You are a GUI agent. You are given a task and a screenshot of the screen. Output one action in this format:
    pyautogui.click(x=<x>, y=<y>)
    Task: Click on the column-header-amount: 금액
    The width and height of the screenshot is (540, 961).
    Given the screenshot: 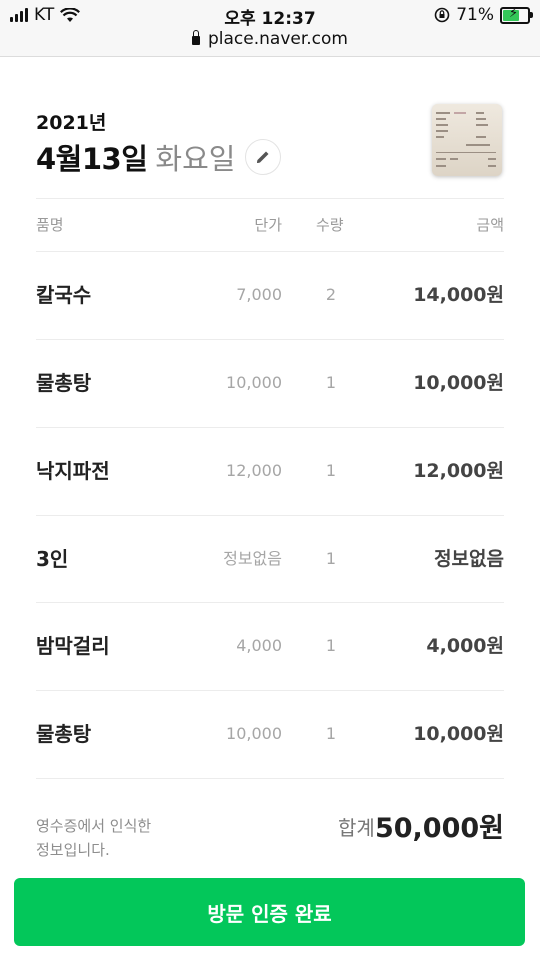 What is the action you would take?
    pyautogui.click(x=490, y=225)
    